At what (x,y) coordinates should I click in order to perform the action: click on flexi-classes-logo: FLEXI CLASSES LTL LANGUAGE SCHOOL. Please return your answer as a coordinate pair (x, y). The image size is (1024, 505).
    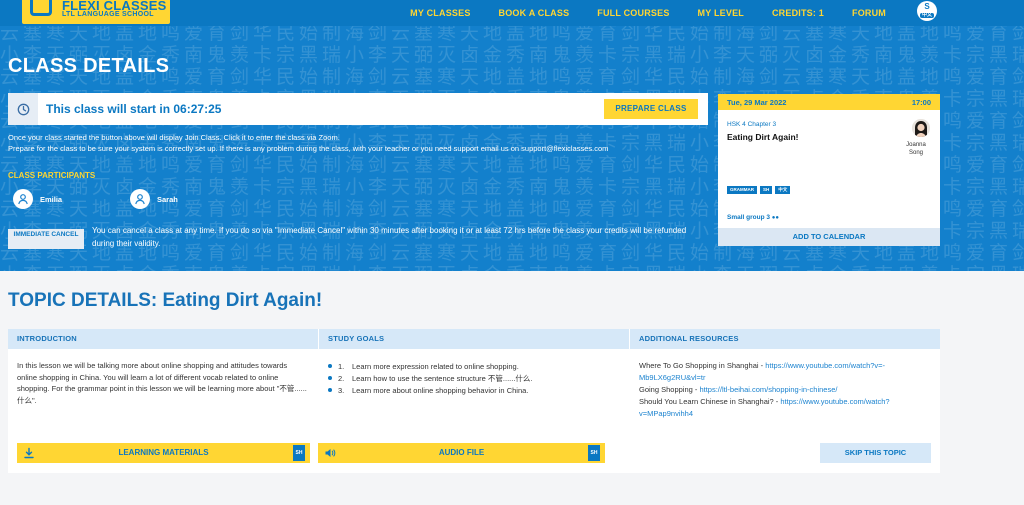
    Looking at the image, I should click on (96, 12).